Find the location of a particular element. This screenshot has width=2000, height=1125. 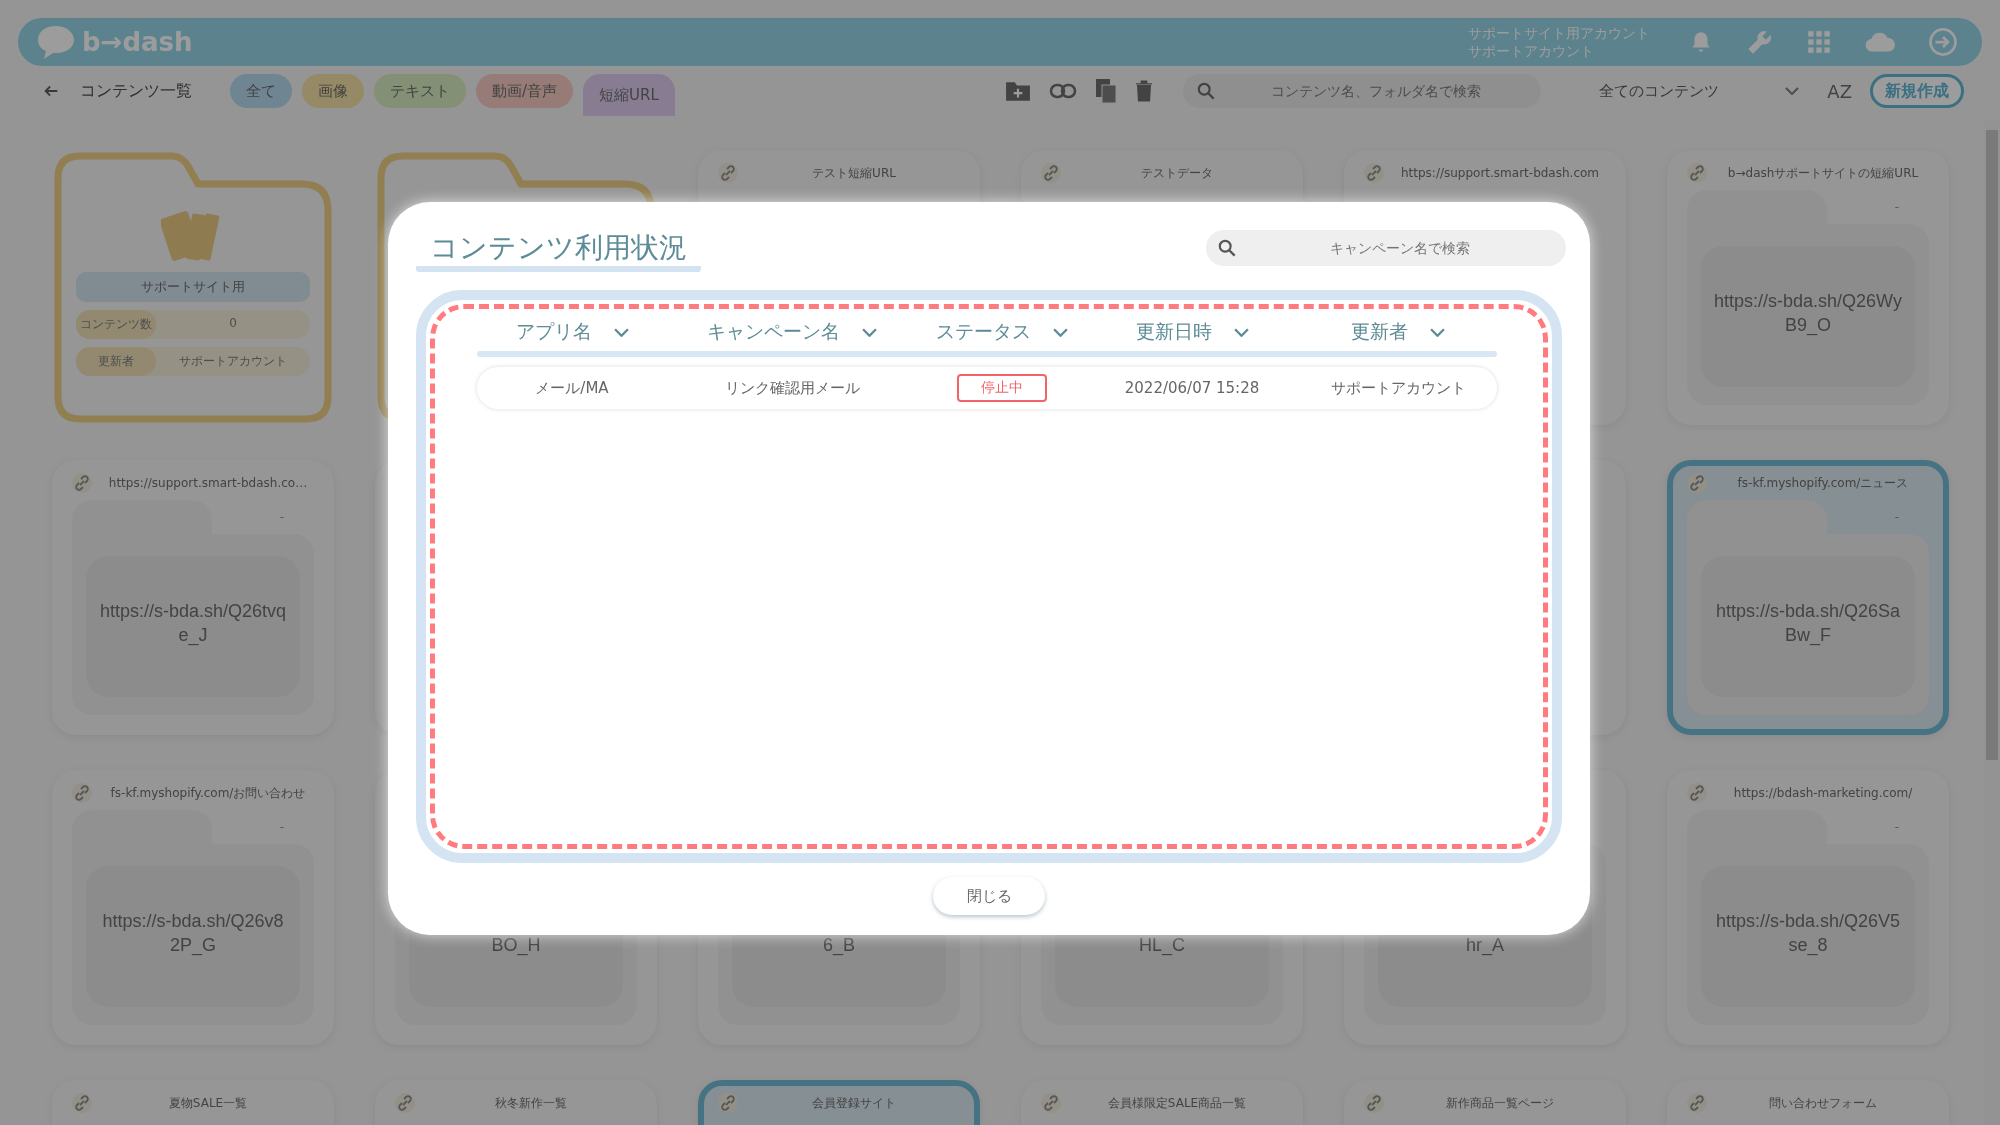

link-card: fs-kf.myshopify.com/ニュース - https://s-bda.sh/Q26Sa Bw_F is located at coordinates (1808, 597).